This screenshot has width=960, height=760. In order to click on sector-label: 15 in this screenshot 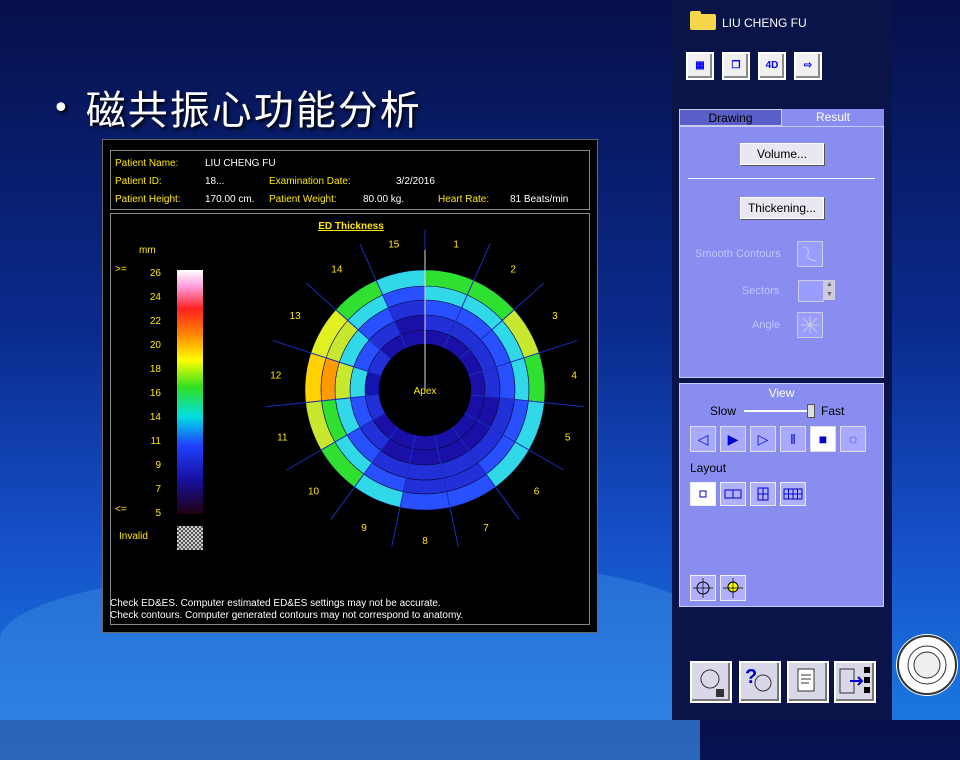, I will do `click(394, 244)`.